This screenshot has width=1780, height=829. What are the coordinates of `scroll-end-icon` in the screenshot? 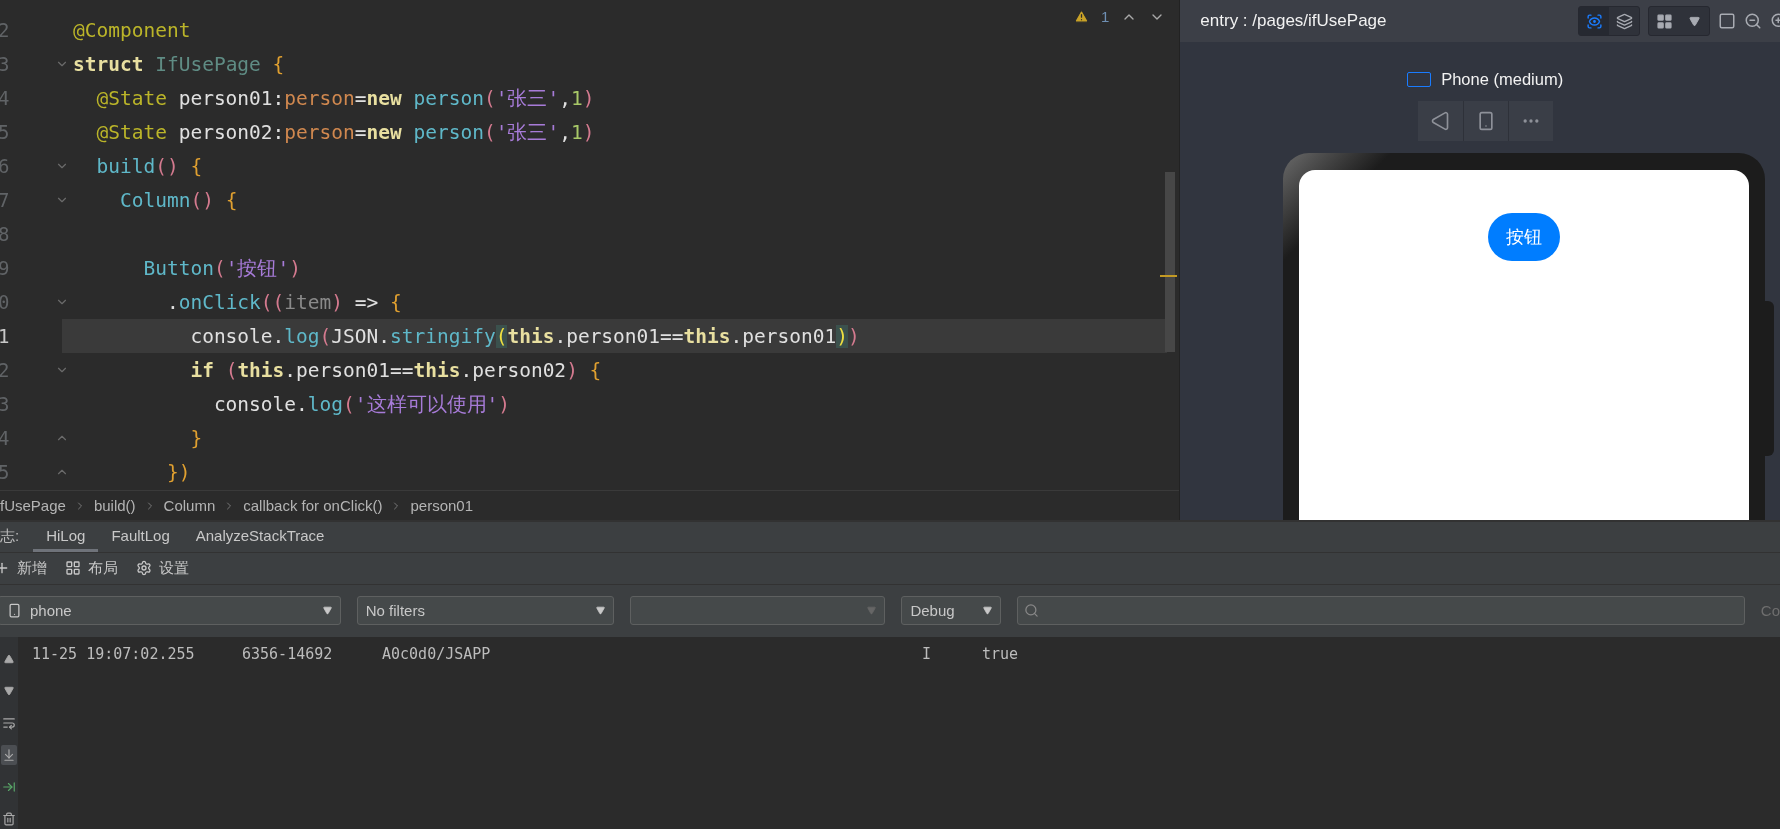 It's located at (9, 755).